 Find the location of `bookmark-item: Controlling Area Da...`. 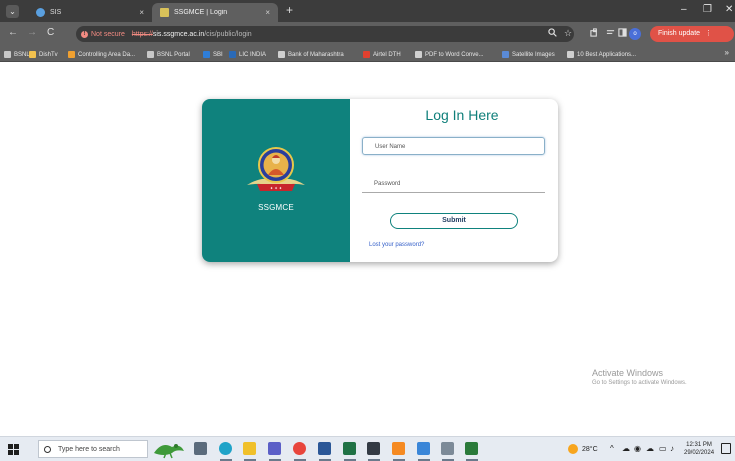

bookmark-item: Controlling Area Da... is located at coordinates (101, 54).